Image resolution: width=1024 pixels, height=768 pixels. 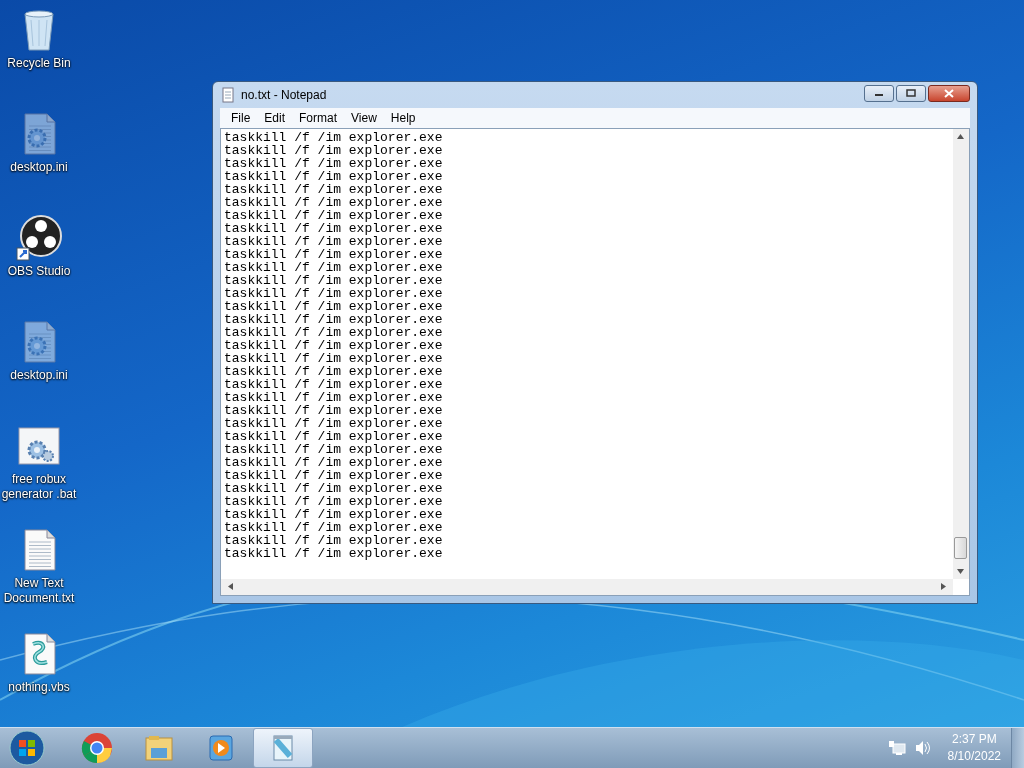 I want to click on close-icon, so click(x=949, y=93).